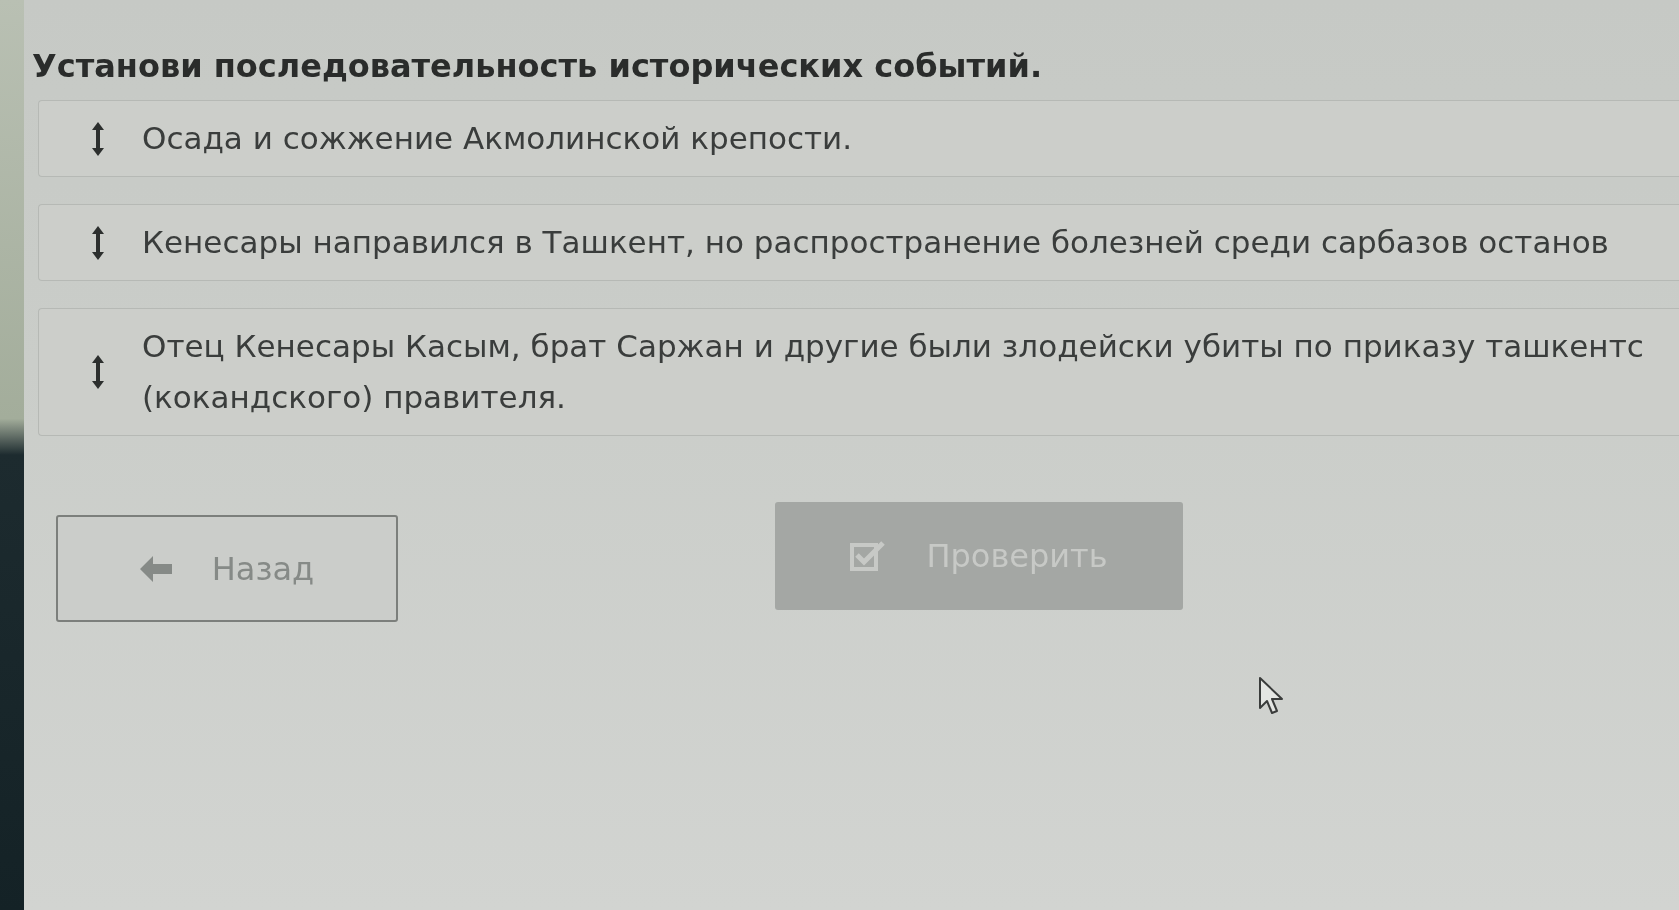  I want to click on mouse-pointer-icon, so click(1271, 696).